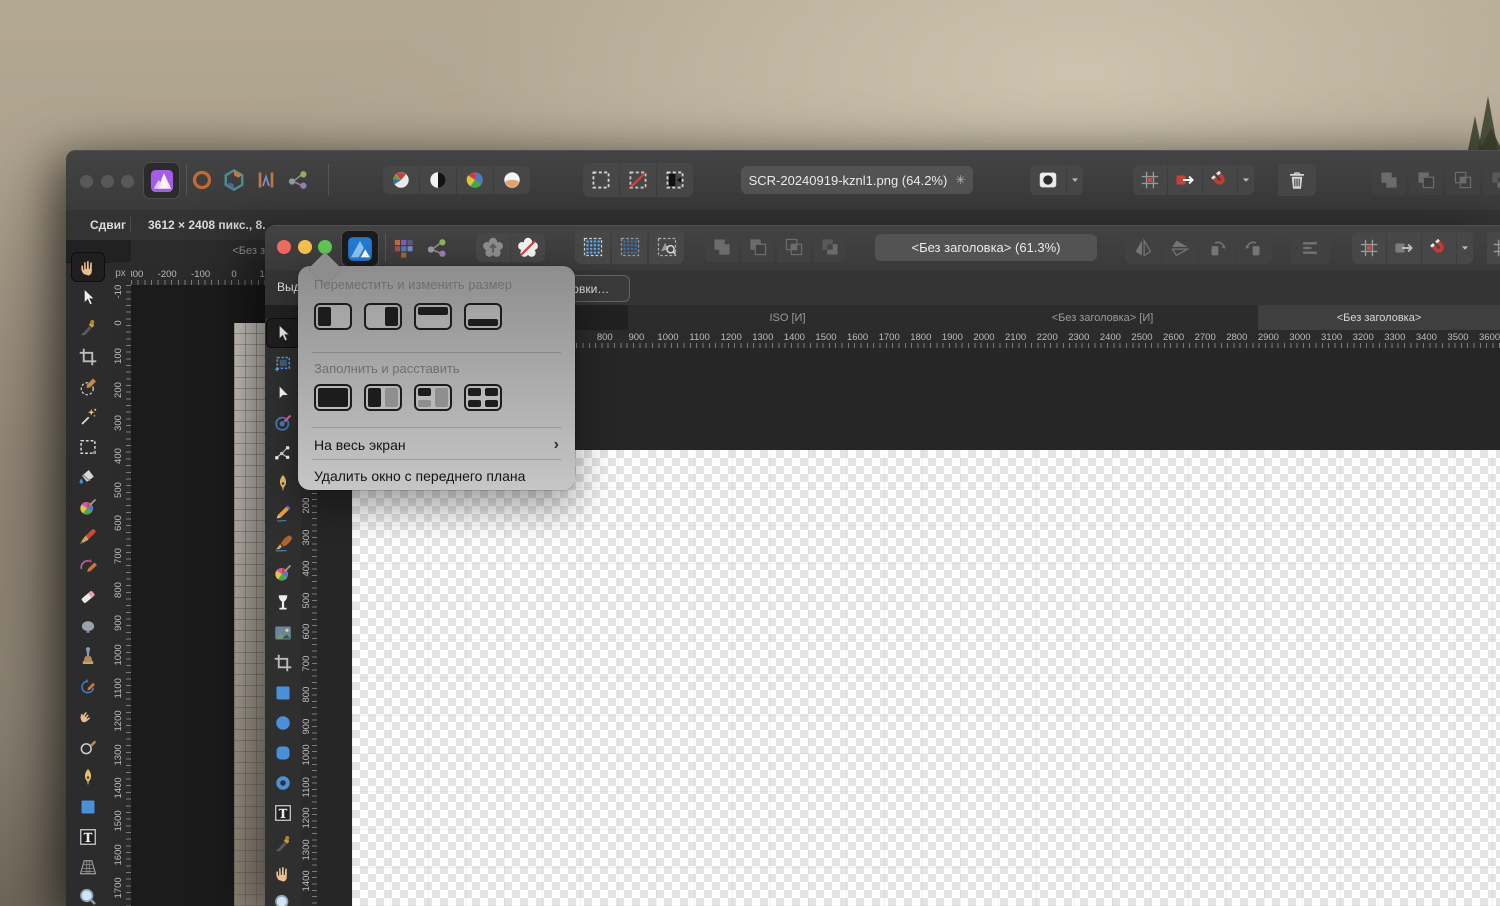 The image size is (1500, 906). Describe the element at coordinates (666, 247) in the screenshot. I see `shape-zoom-button` at that location.